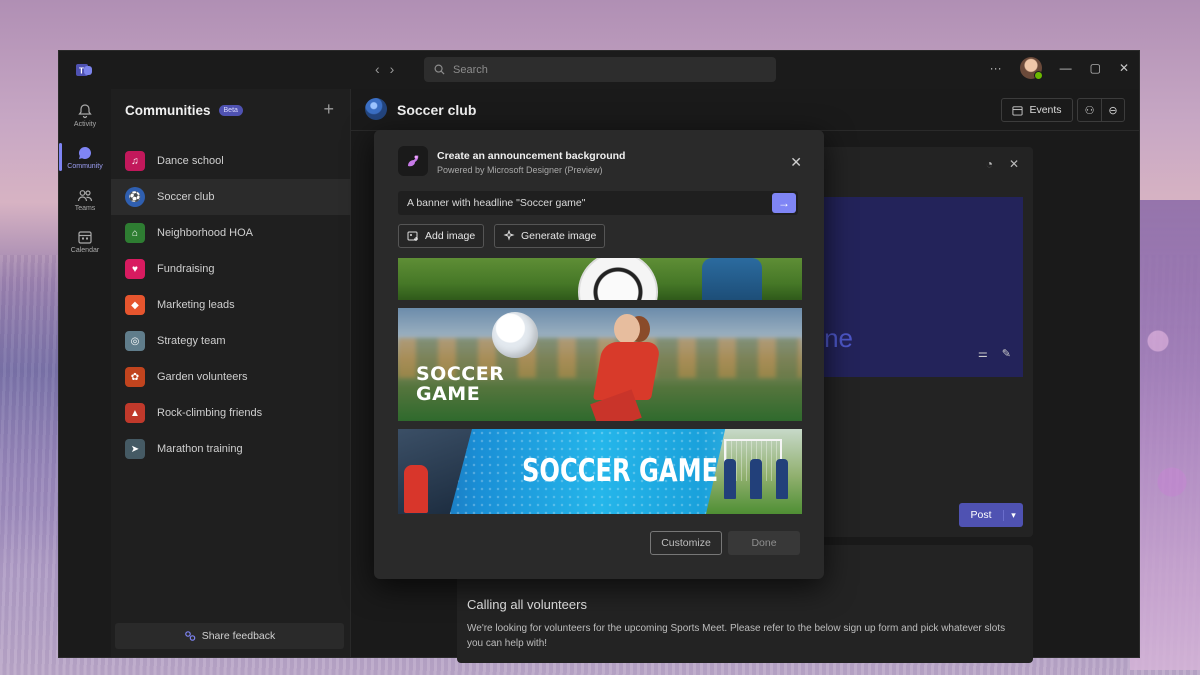 The width and height of the screenshot is (1200, 675). I want to click on headline-line-1: SOCCER, so click(460, 374).